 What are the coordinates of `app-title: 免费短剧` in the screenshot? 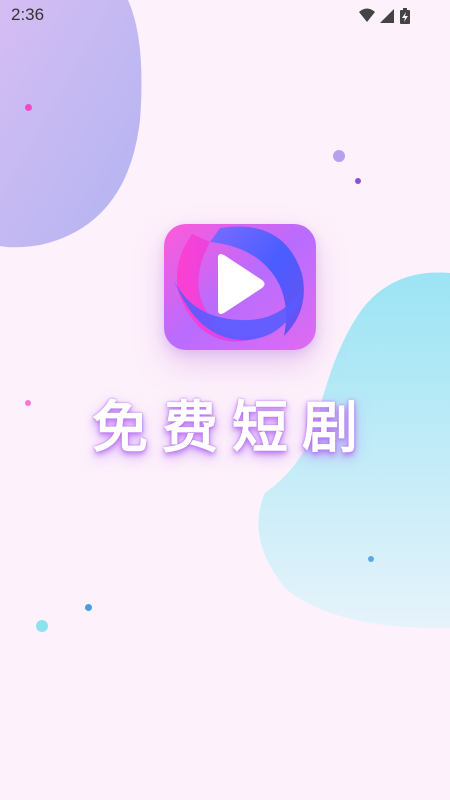 It's located at (232, 428).